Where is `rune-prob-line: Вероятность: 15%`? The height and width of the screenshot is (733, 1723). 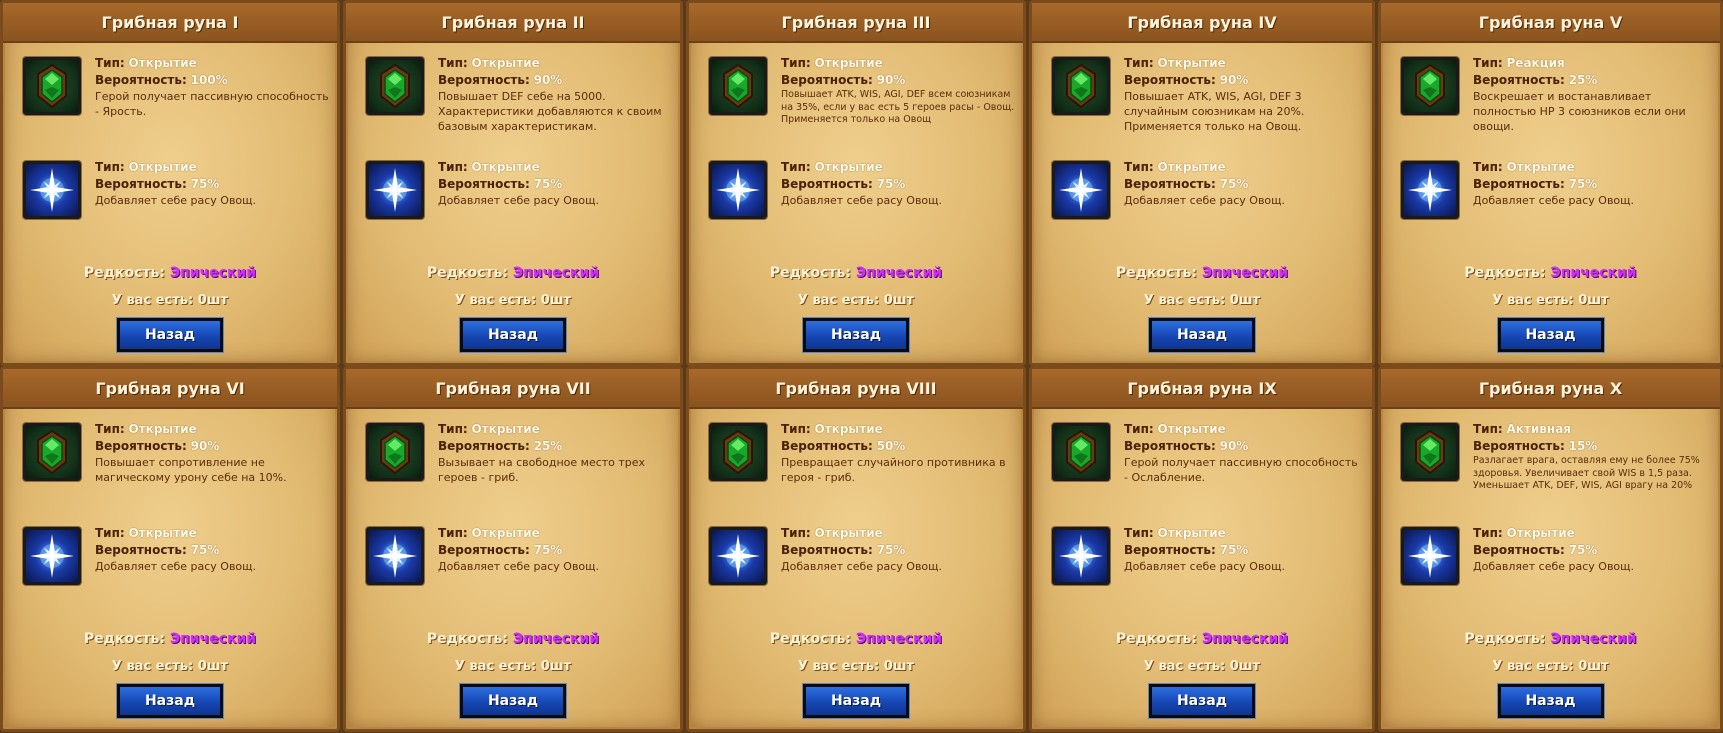 rune-prob-line: Вероятность: 15% is located at coordinates (1592, 446).